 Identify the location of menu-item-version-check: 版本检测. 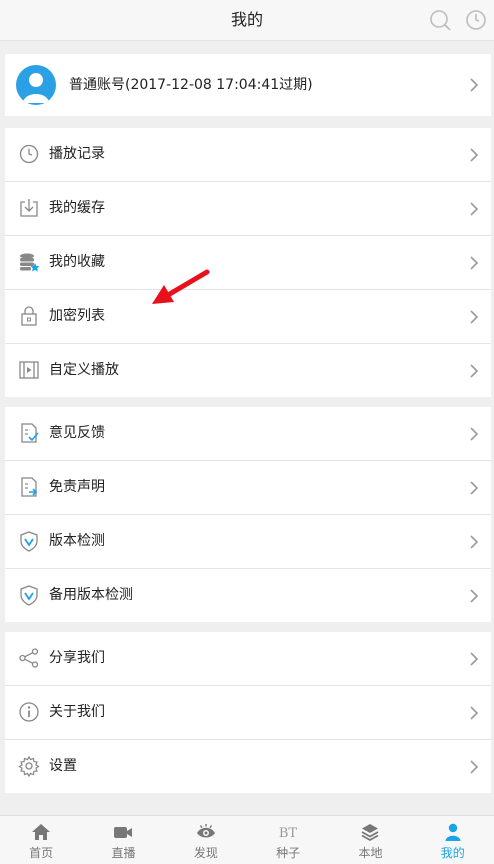
(248, 542).